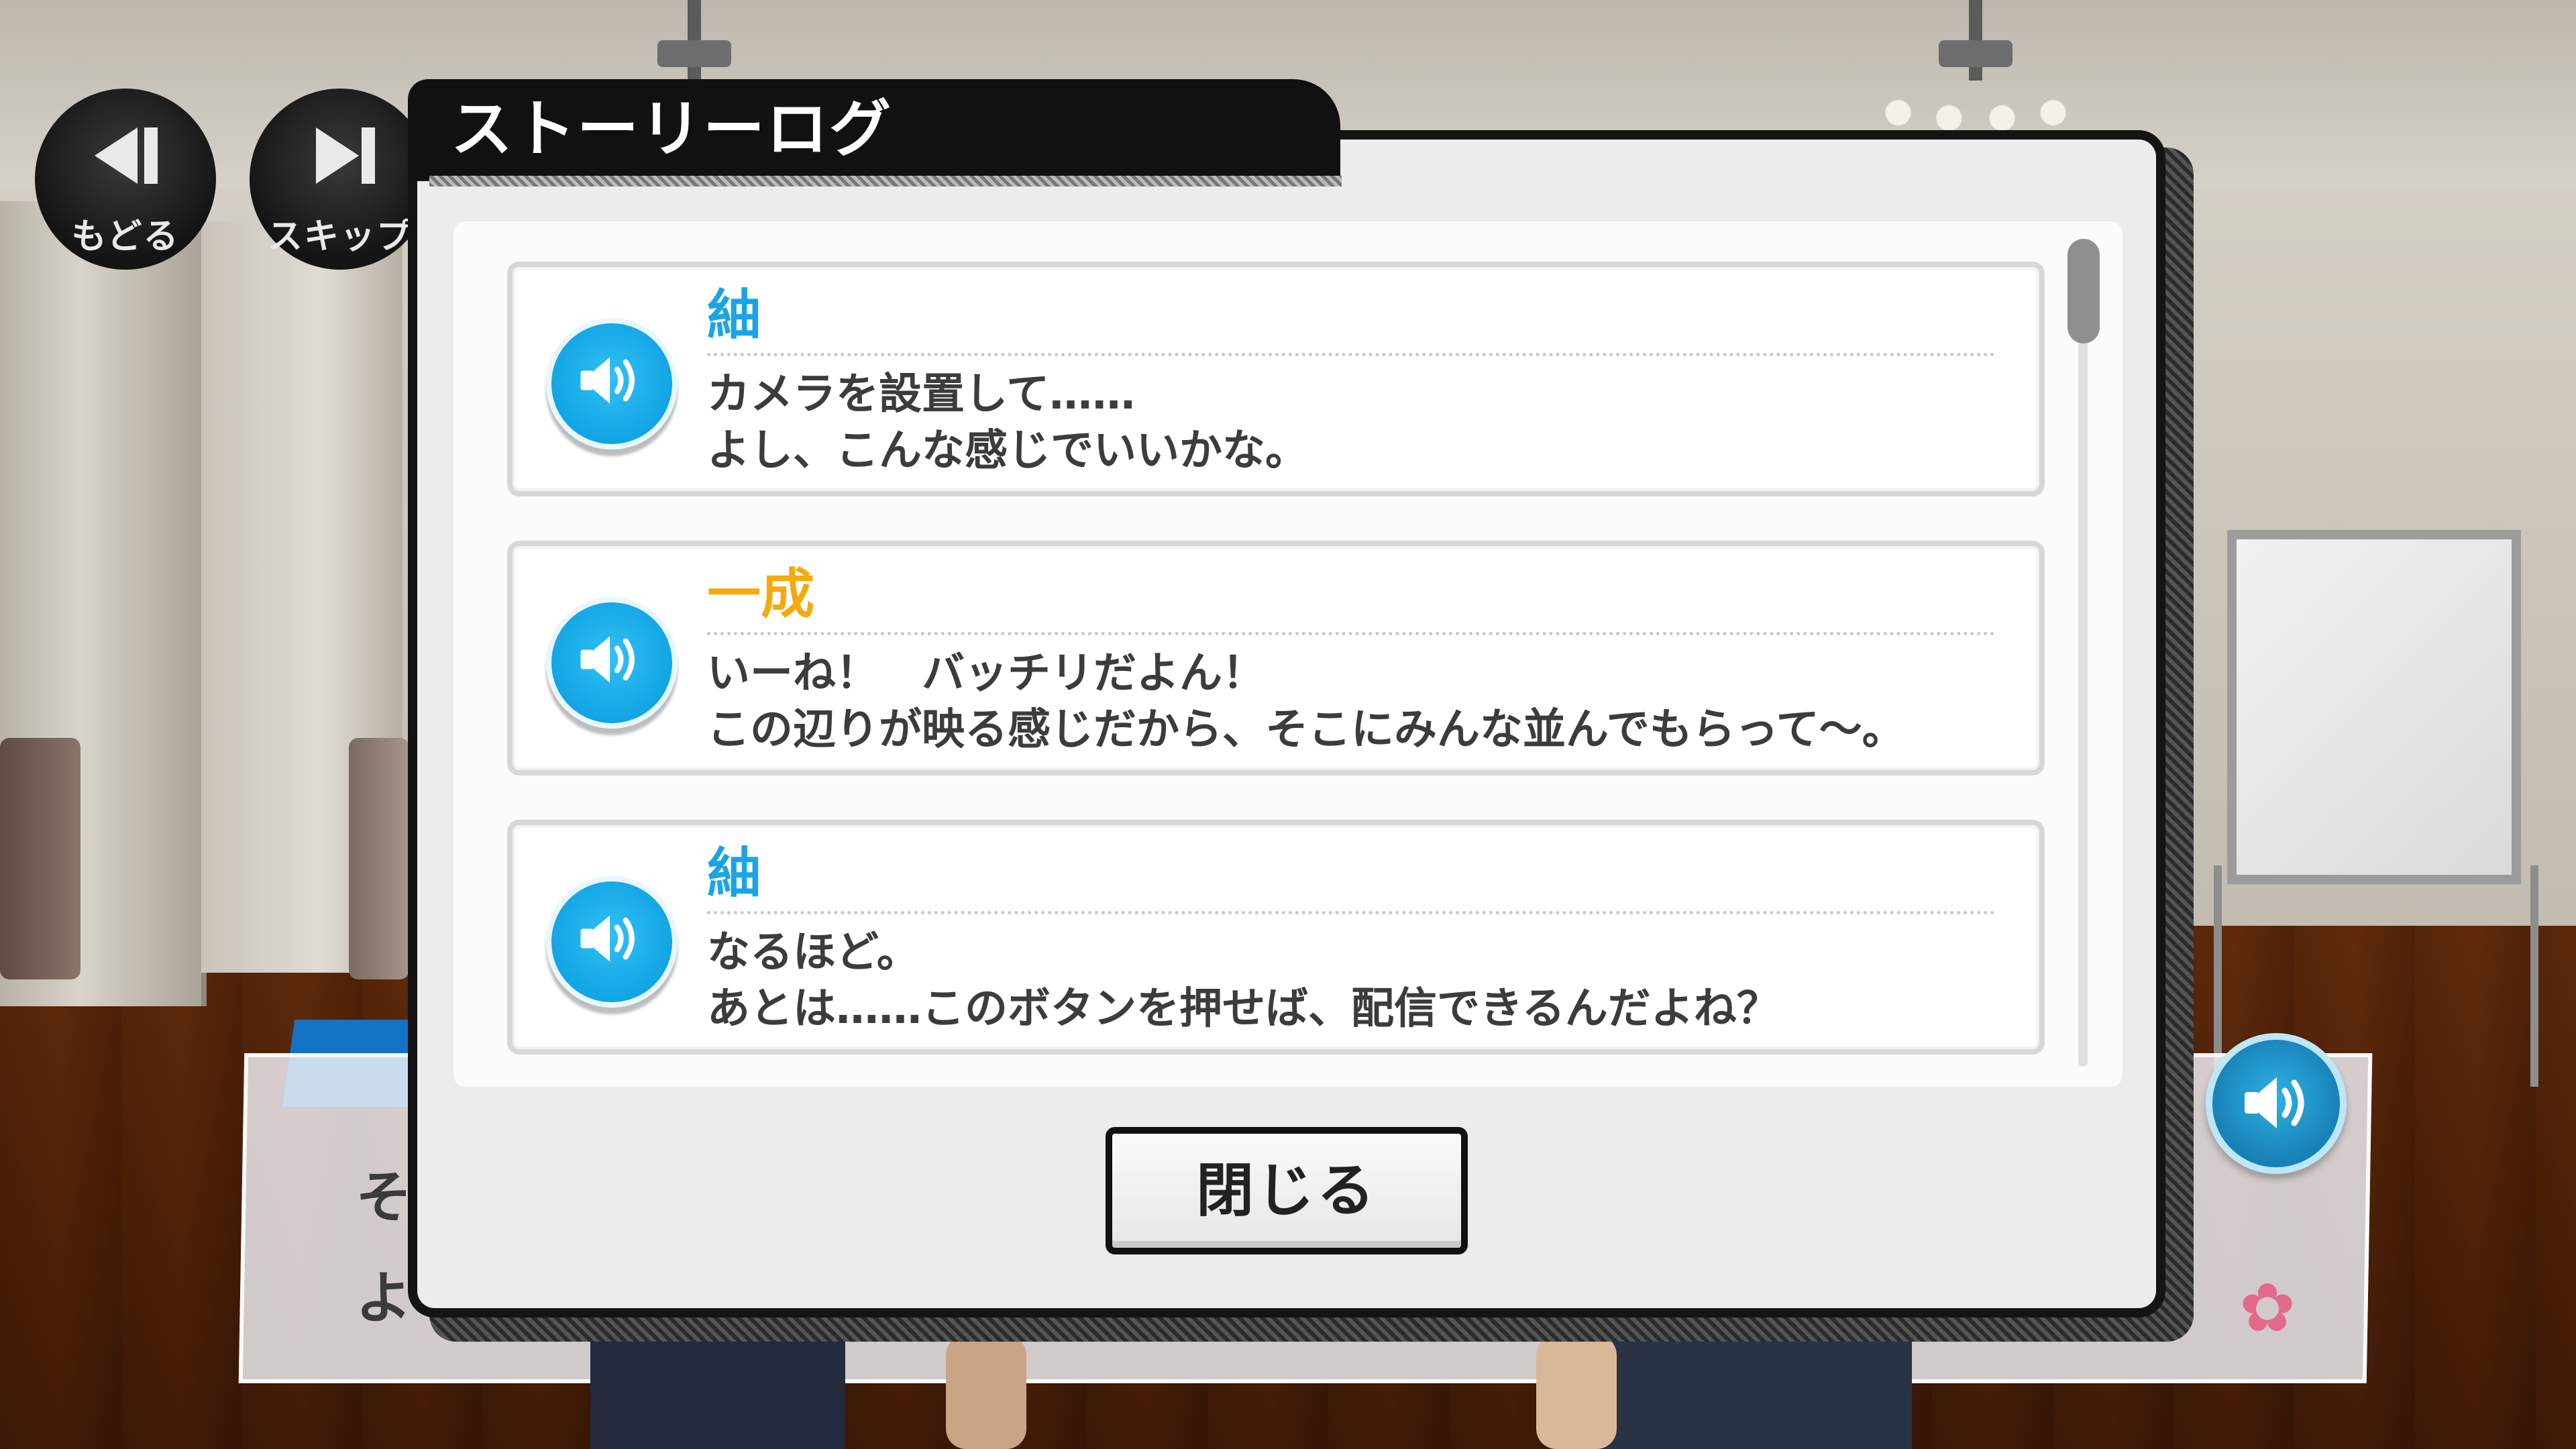  I want to click on skip-button: スキップ, so click(340, 179).